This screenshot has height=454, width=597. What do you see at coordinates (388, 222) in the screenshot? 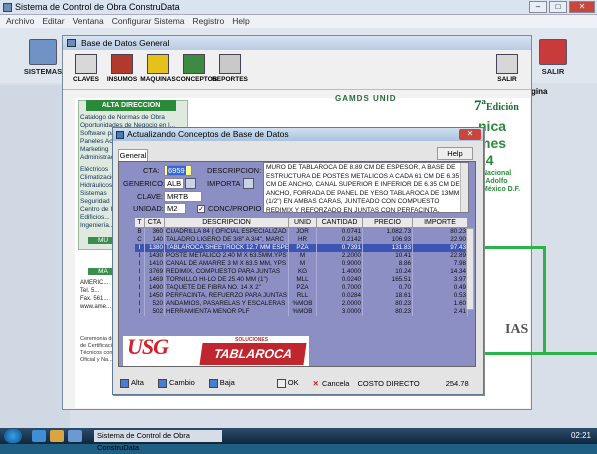
I see `col-precio: PRECIO` at bounding box center [388, 222].